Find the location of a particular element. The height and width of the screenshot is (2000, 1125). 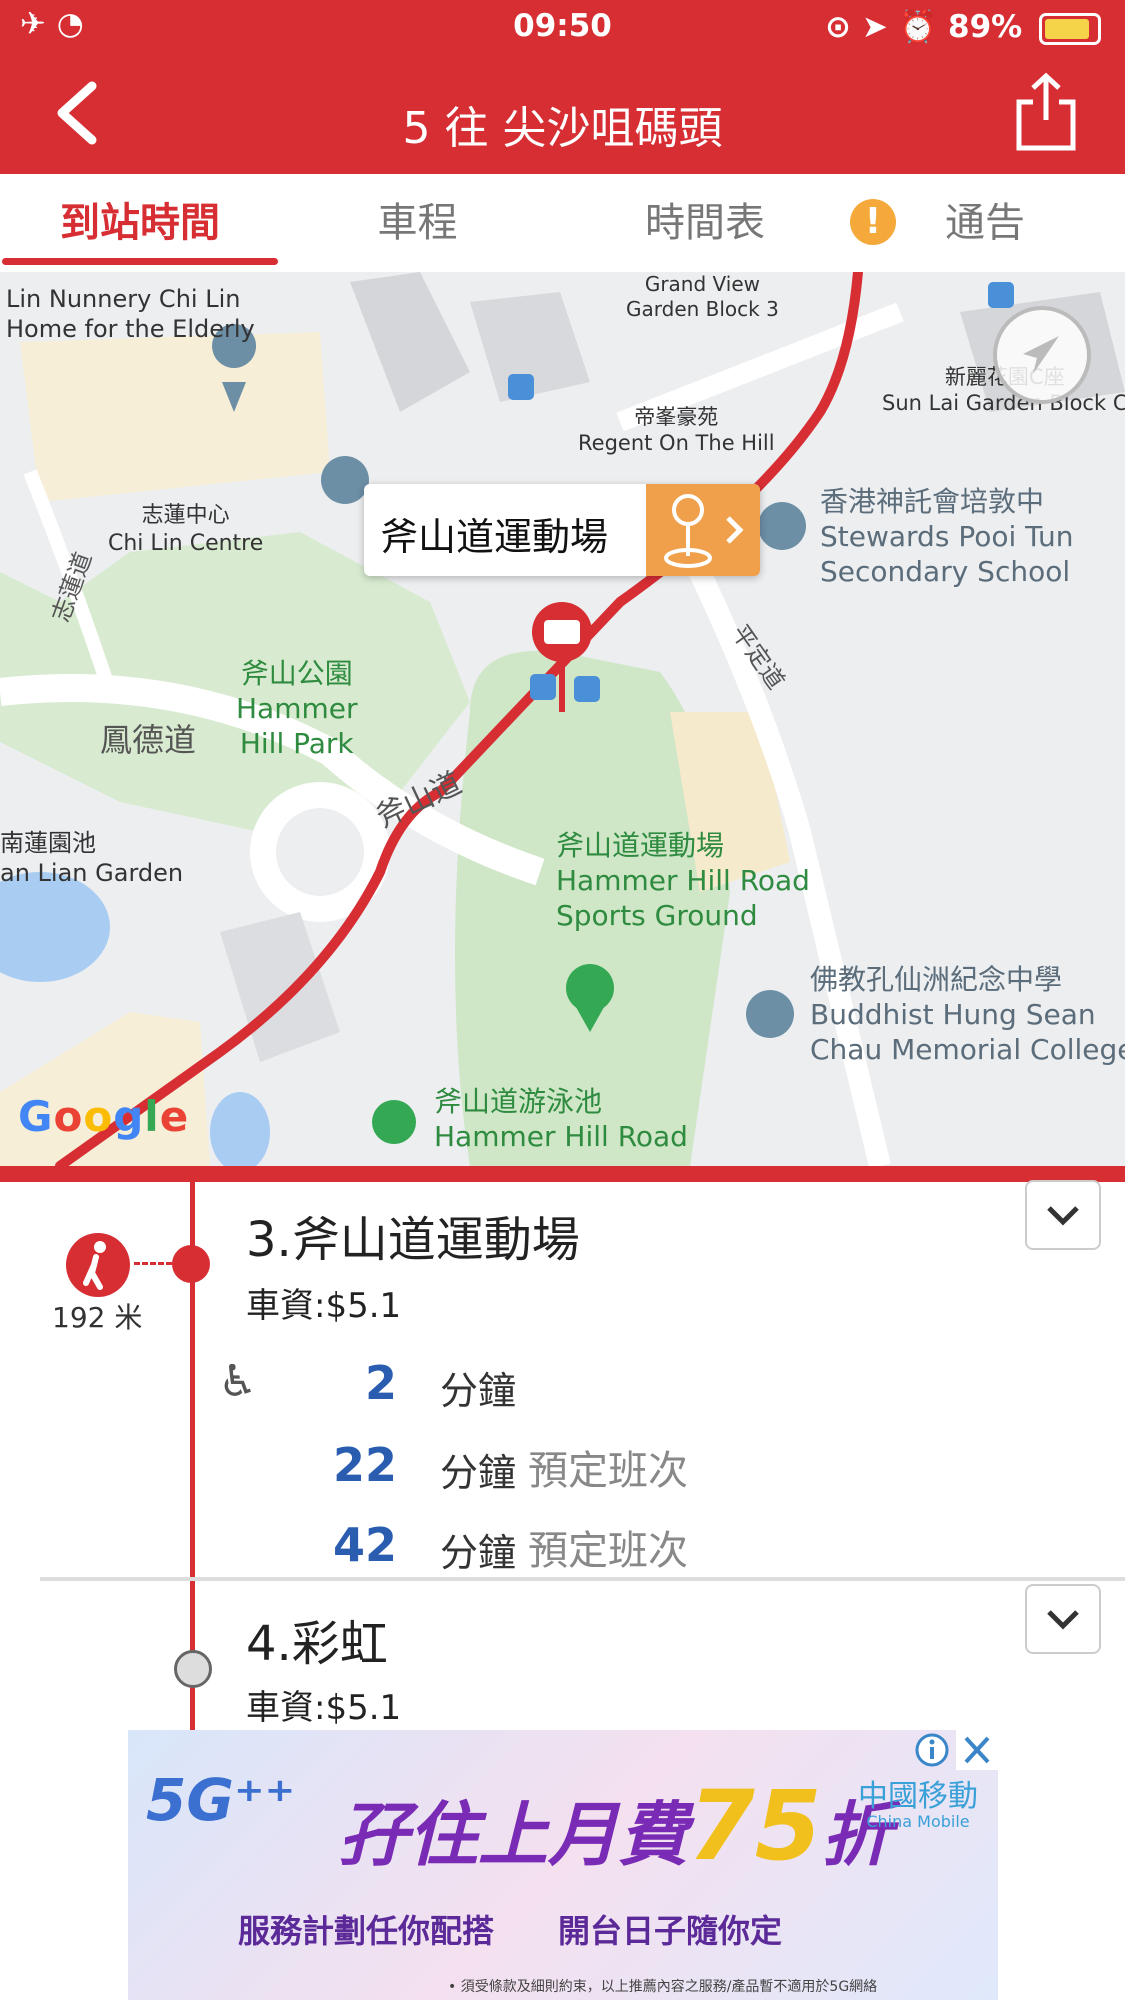

ad-brand-cn: 中國移動 is located at coordinates (918, 1796).